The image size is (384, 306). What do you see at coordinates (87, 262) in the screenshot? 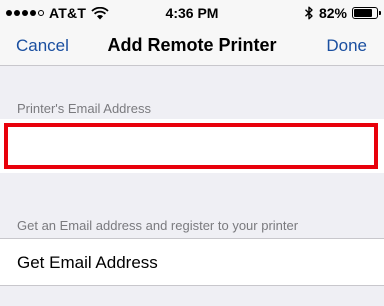
I see `get-email-address-label: Get Email Address` at bounding box center [87, 262].